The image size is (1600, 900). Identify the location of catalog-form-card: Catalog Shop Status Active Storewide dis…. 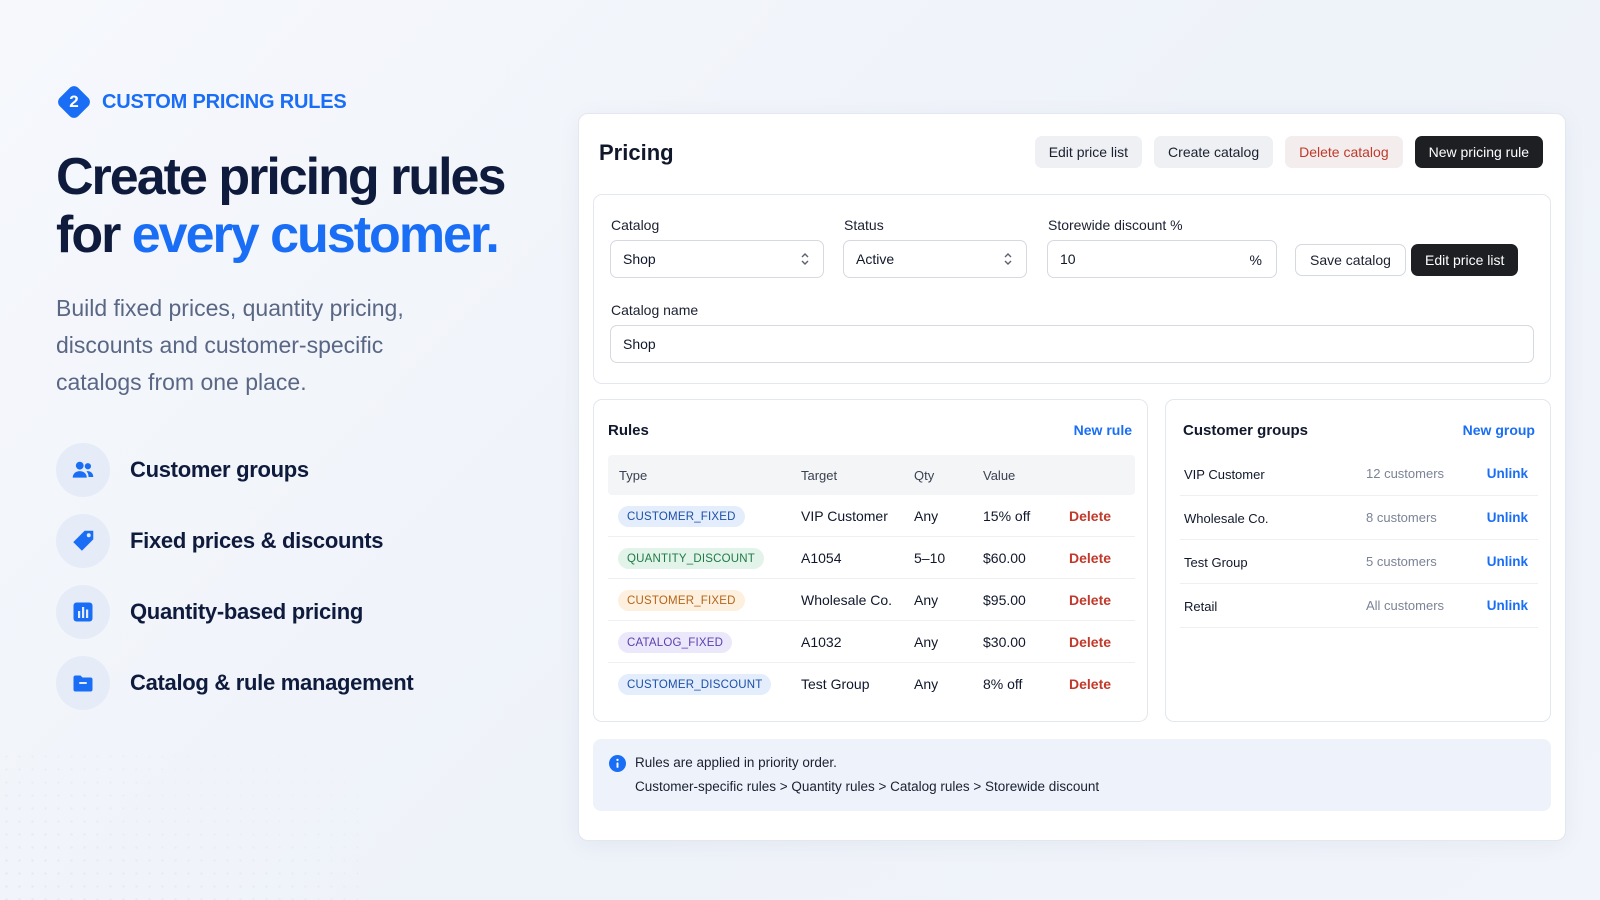
(1072, 289).